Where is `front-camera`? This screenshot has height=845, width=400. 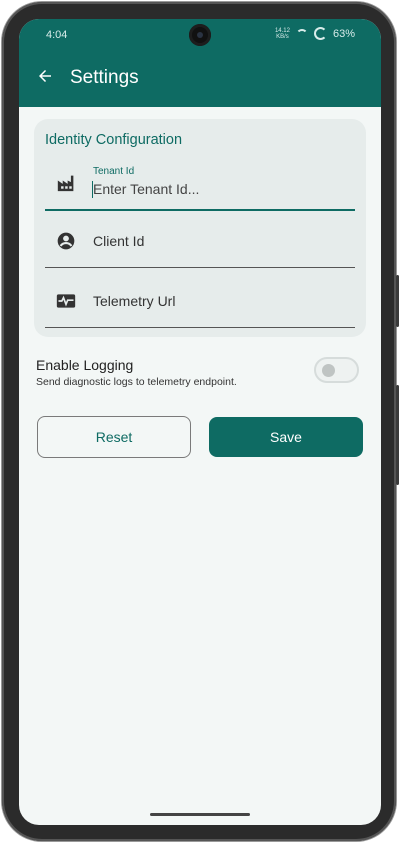 front-camera is located at coordinates (200, 35).